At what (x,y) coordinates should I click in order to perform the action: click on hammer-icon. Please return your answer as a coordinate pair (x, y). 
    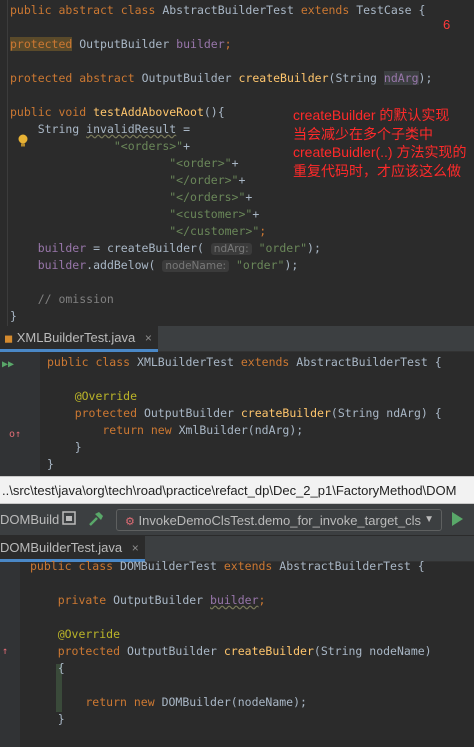
    Looking at the image, I should click on (96, 519).